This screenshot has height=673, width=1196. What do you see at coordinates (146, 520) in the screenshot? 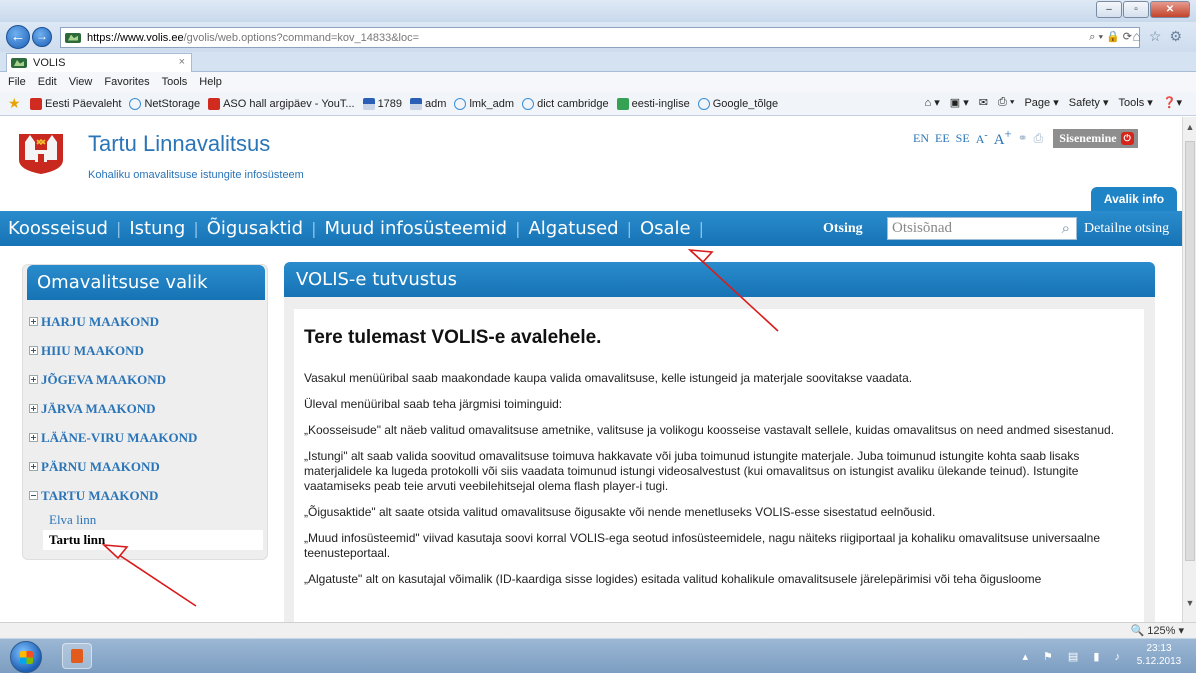
I see `municipality-item: Elva linn` at bounding box center [146, 520].